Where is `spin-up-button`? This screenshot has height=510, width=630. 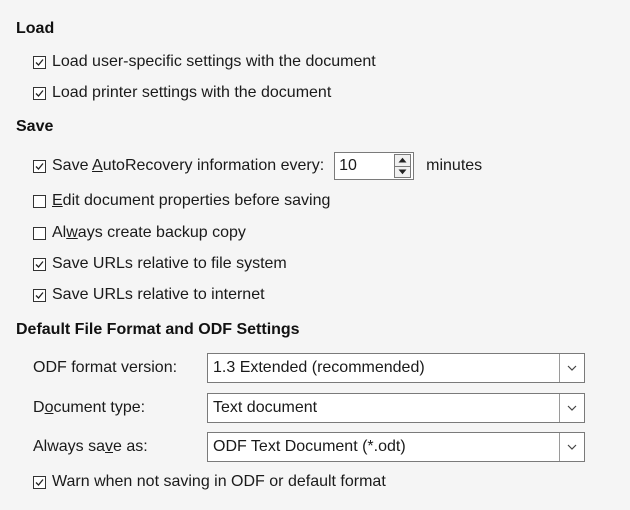
spin-up-button is located at coordinates (403, 160).